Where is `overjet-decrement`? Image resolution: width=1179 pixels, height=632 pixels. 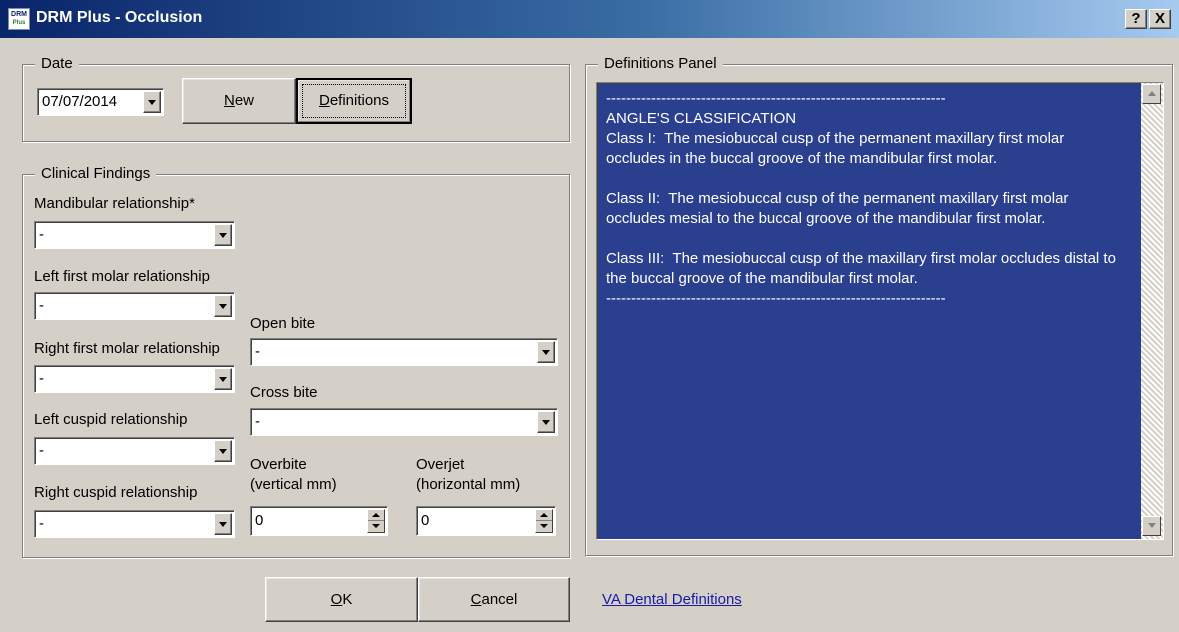
overjet-decrement is located at coordinates (544, 526).